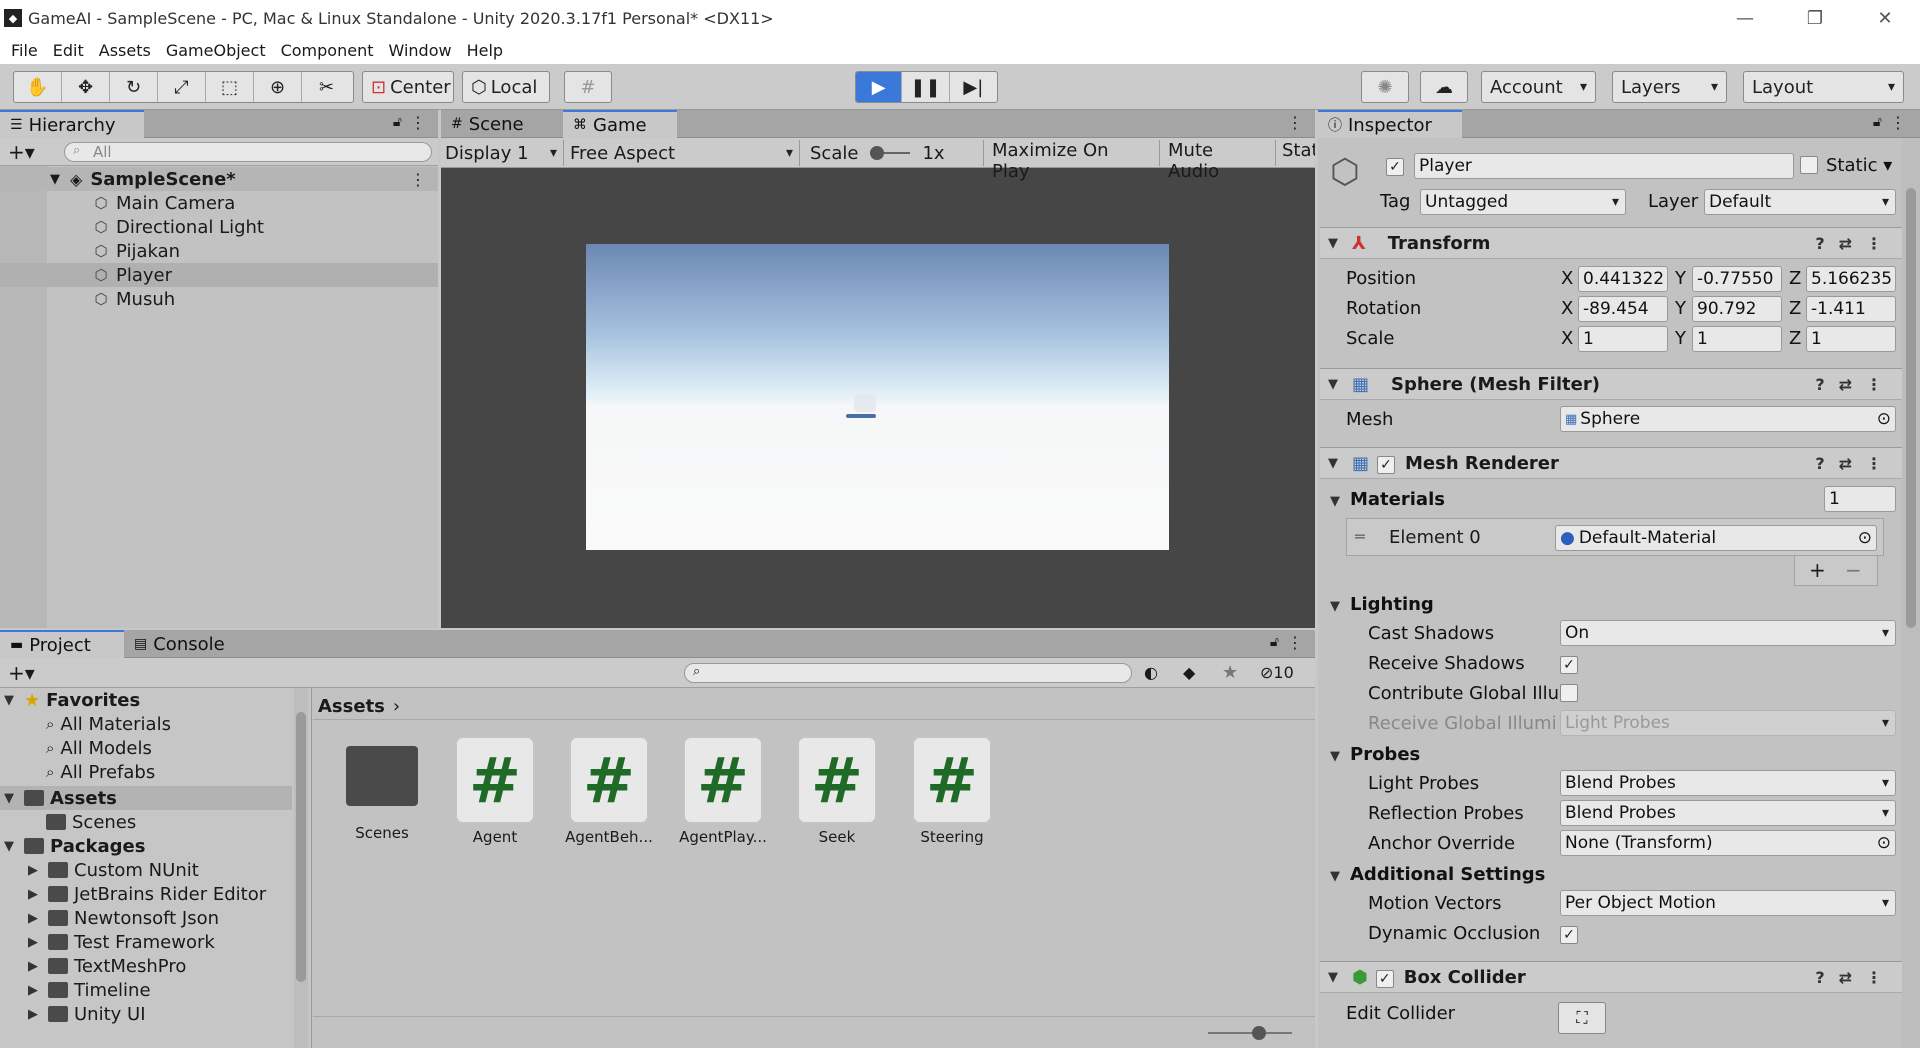 This screenshot has width=1920, height=1048. Describe the element at coordinates (86, 87) in the screenshot. I see `move-tool-icon: ✥` at that location.